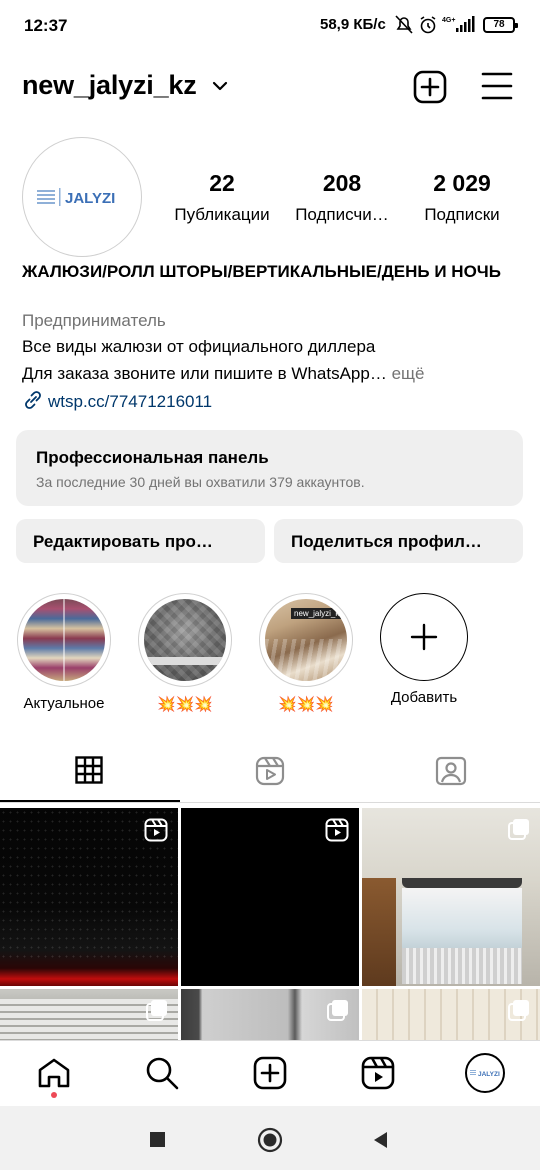  What do you see at coordinates (64, 703) in the screenshot?
I see `highlight-label: Актуальное` at bounding box center [64, 703].